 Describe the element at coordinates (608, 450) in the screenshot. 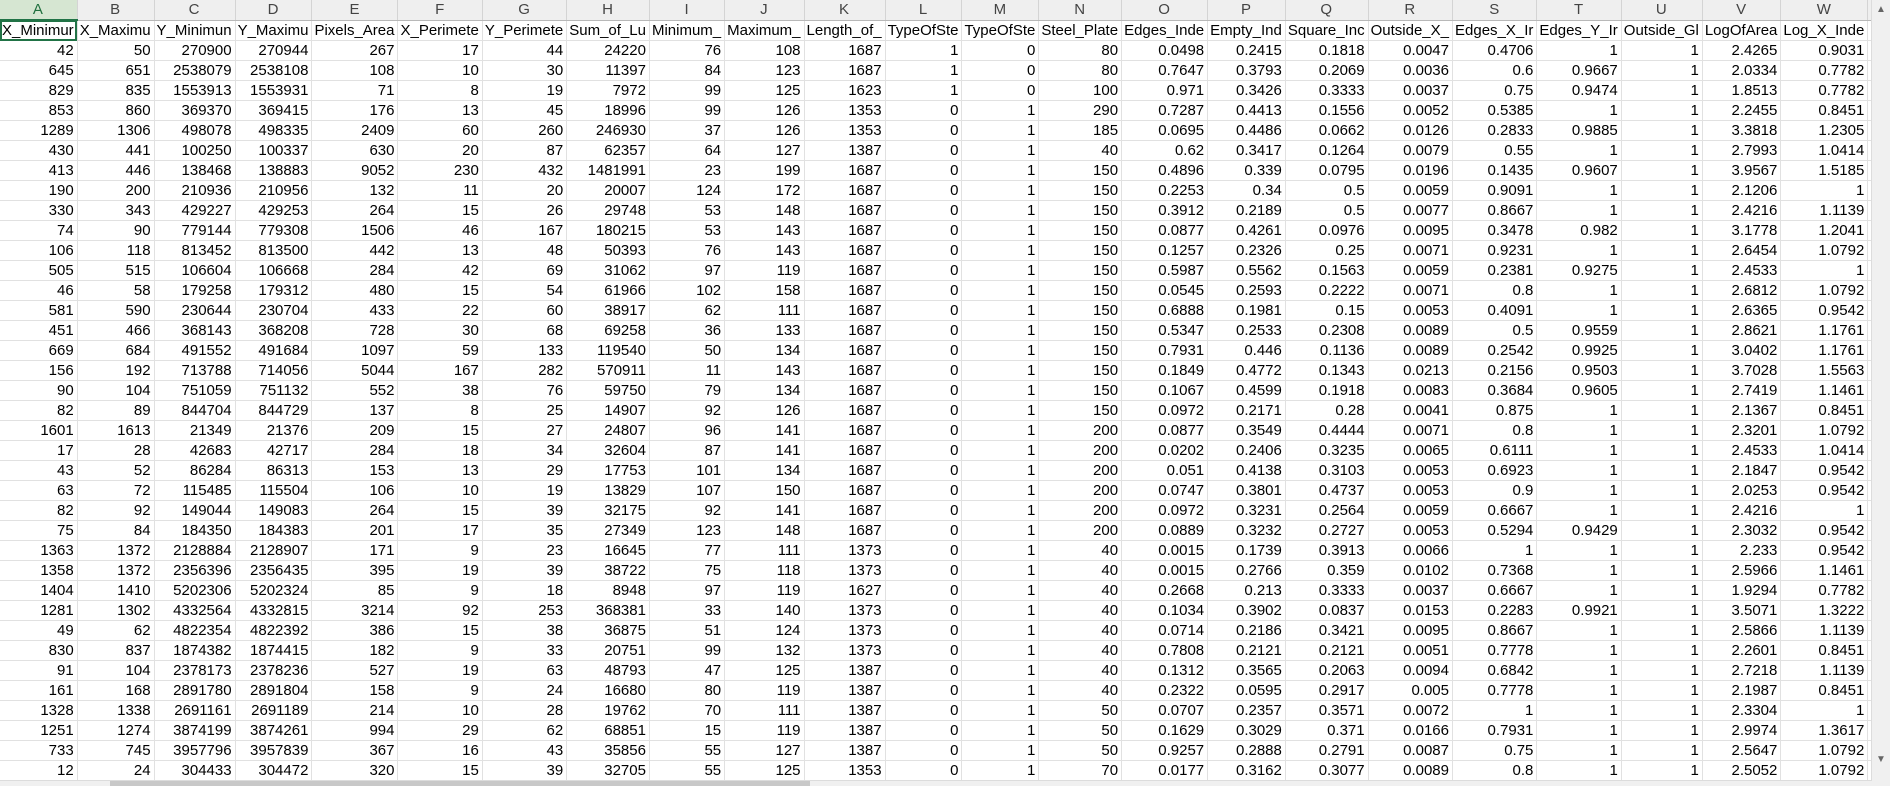

I see `table-cell: 32604` at that location.